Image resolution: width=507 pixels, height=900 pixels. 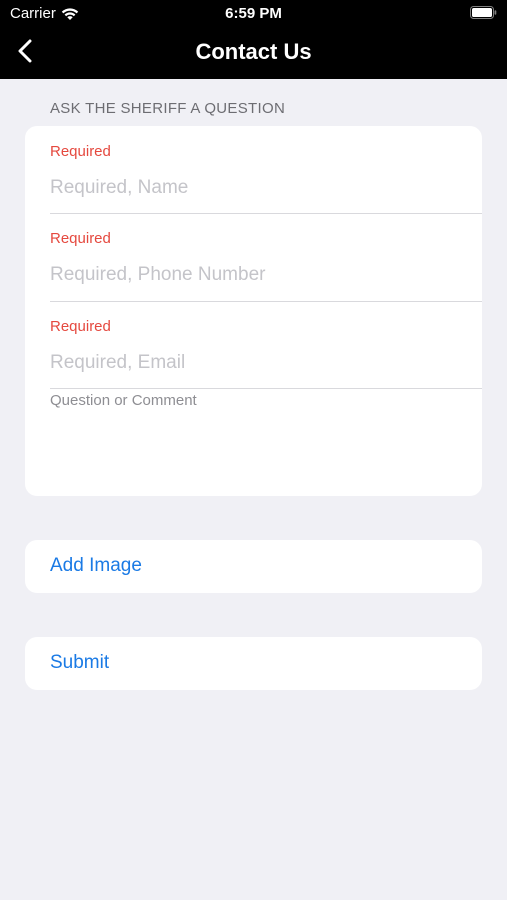 What do you see at coordinates (266, 257) in the screenshot?
I see `phone-field-row: Required` at bounding box center [266, 257].